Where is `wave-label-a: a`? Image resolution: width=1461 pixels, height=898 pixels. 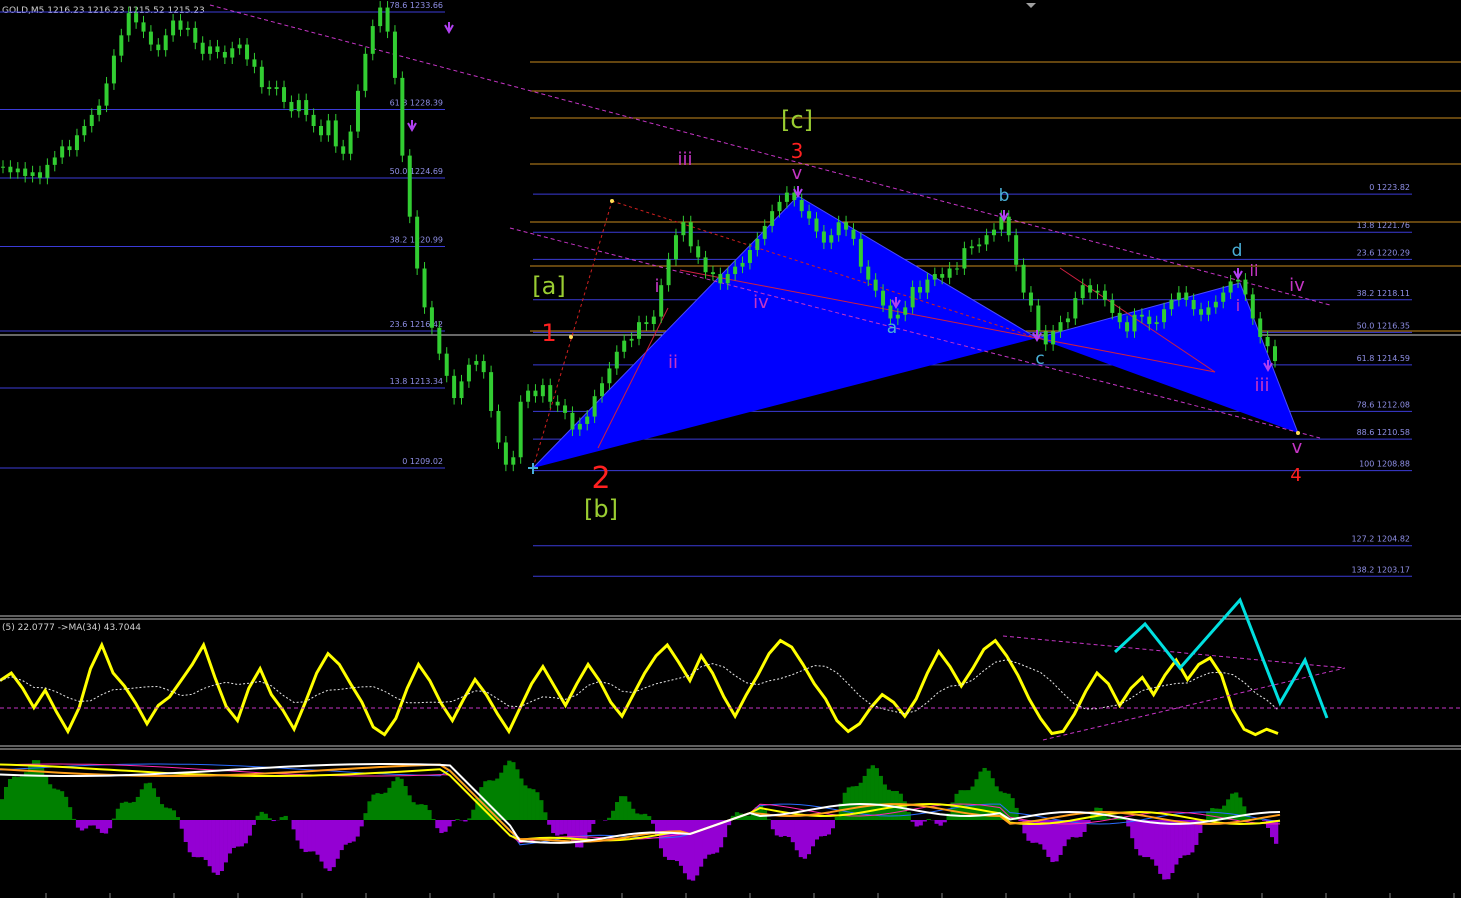 wave-label-a: a is located at coordinates (892, 328).